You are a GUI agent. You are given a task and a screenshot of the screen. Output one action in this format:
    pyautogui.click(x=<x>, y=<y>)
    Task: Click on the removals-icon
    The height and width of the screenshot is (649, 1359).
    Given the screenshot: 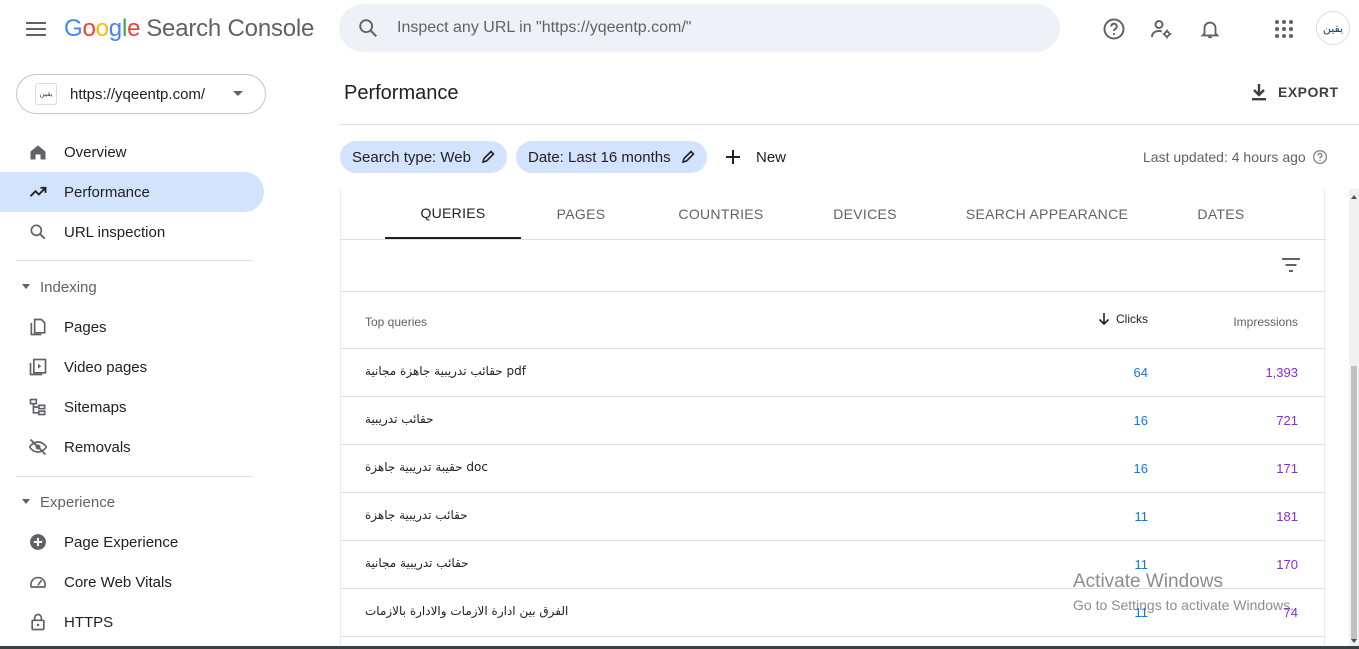 What is the action you would take?
    pyautogui.click(x=38, y=447)
    